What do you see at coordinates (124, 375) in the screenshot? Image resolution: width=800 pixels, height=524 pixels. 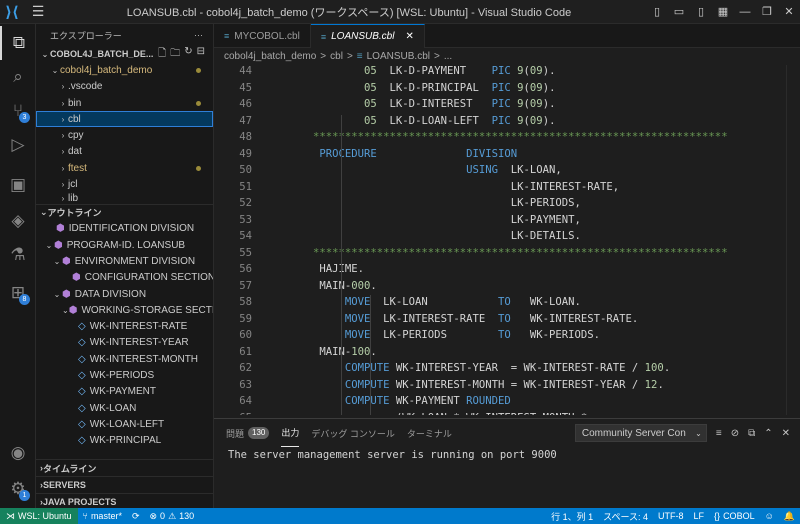 I see `outline-item: ◇ WK-PERIODS` at bounding box center [124, 375].